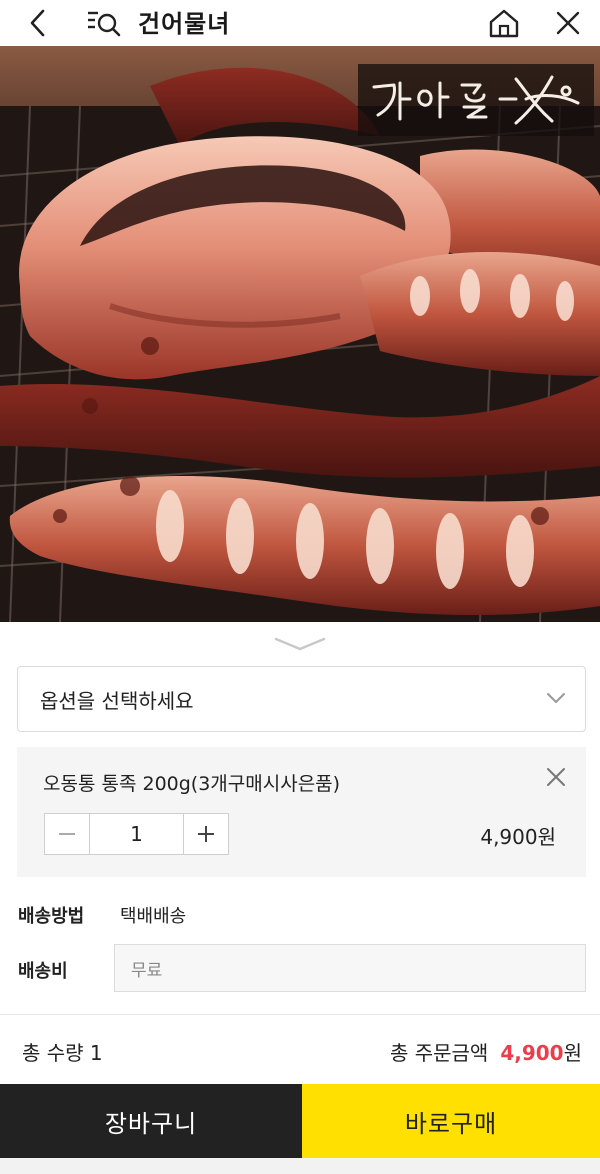 The image size is (600, 1174). I want to click on category-search-icon, so click(104, 24).